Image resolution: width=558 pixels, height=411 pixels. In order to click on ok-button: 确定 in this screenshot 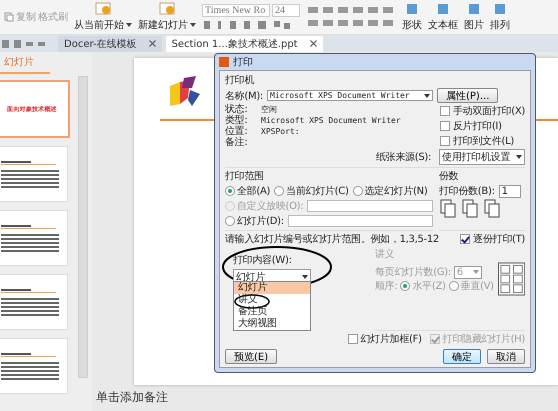, I will do `click(462, 356)`.